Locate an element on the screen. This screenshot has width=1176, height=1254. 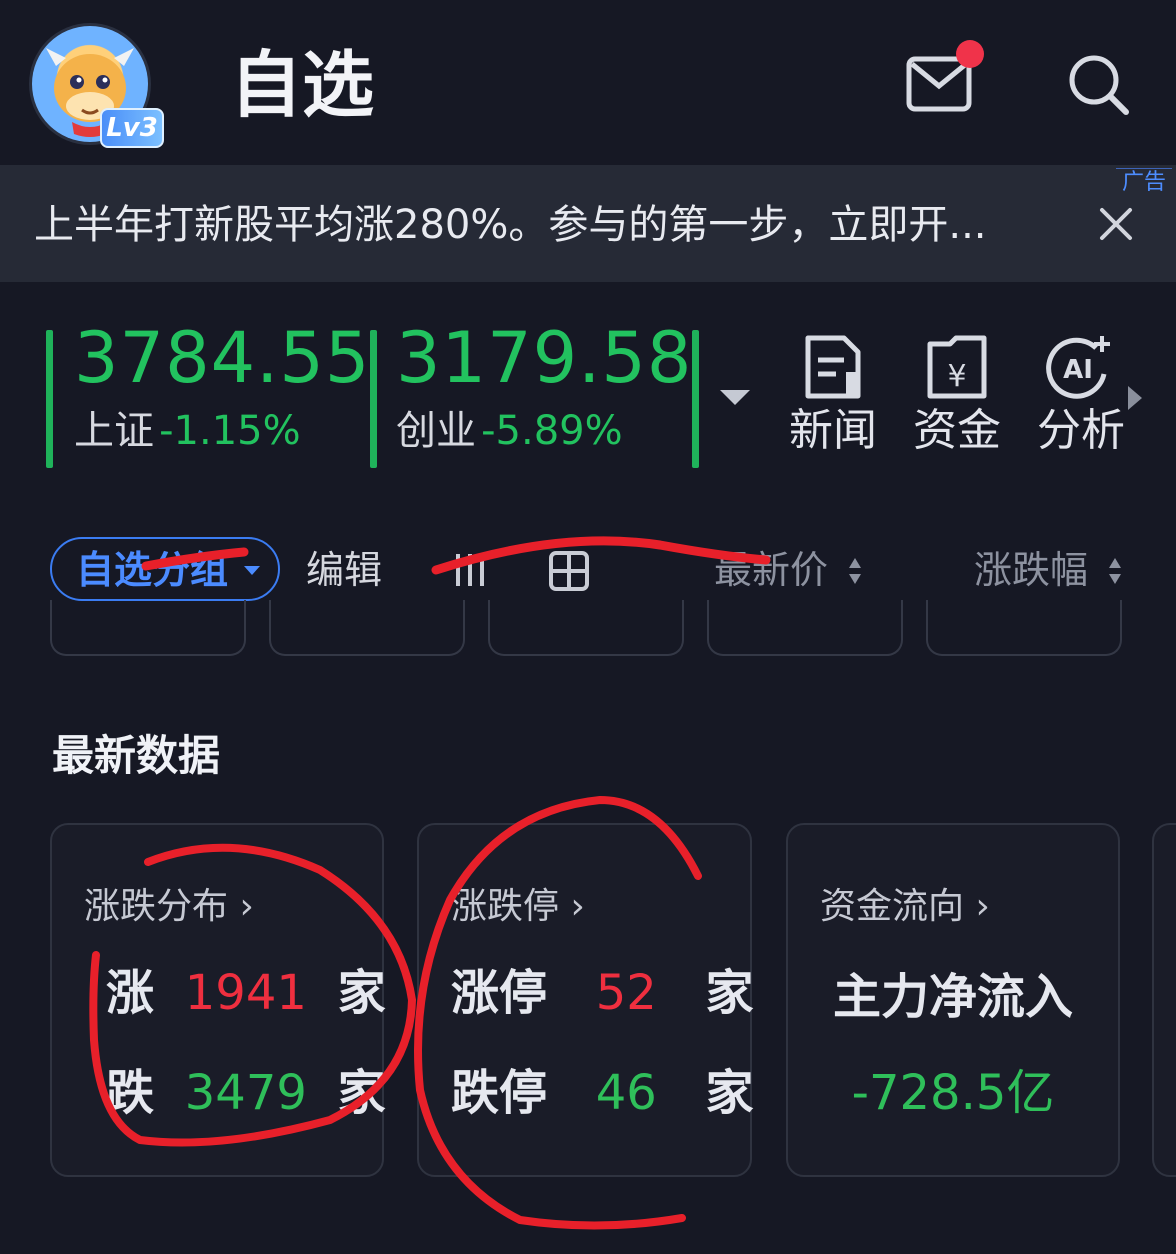
limit-down-count: 46 is located at coordinates (626, 1093).